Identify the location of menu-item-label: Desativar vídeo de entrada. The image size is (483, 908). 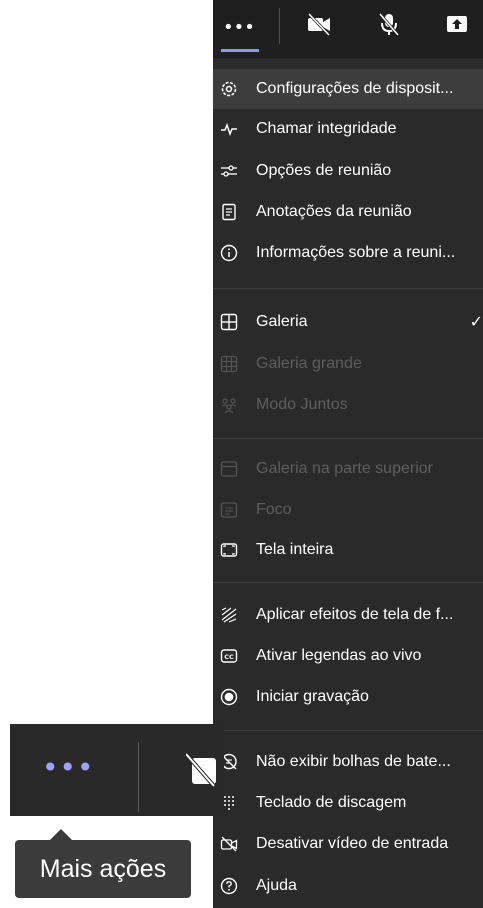
(352, 843).